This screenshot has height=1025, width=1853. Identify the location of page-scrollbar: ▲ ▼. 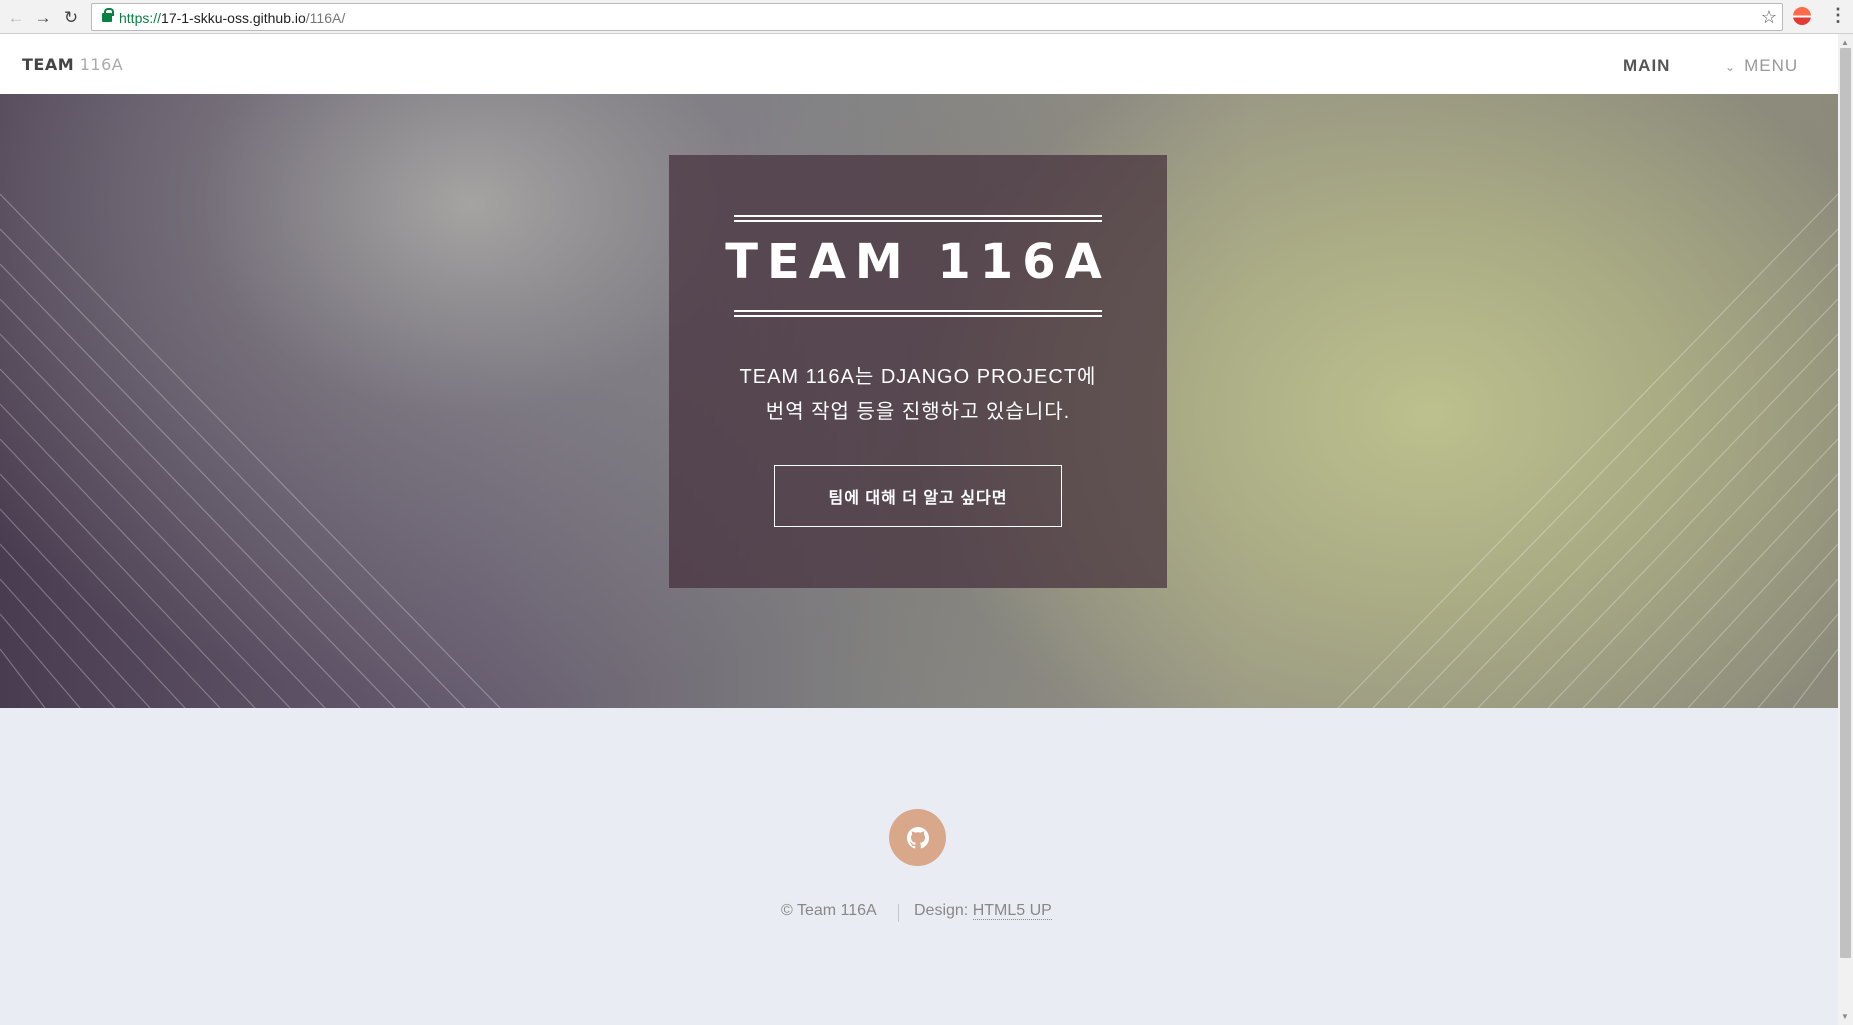
(1845, 529).